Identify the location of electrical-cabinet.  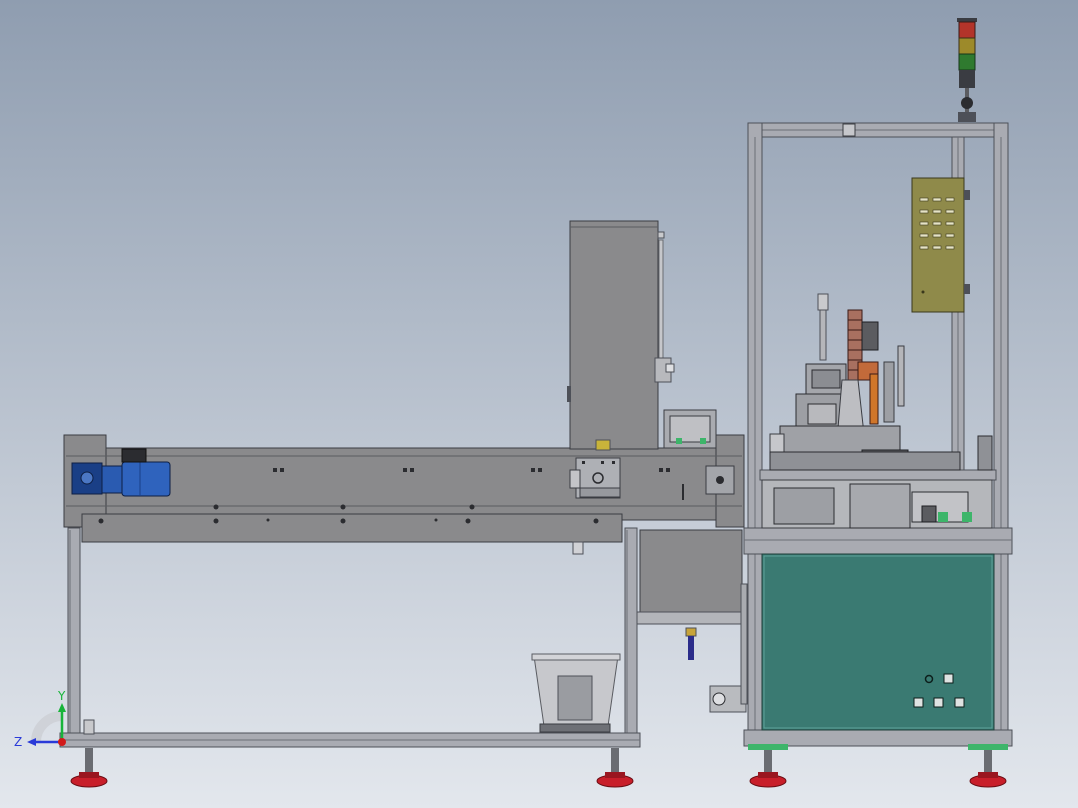
(878, 642).